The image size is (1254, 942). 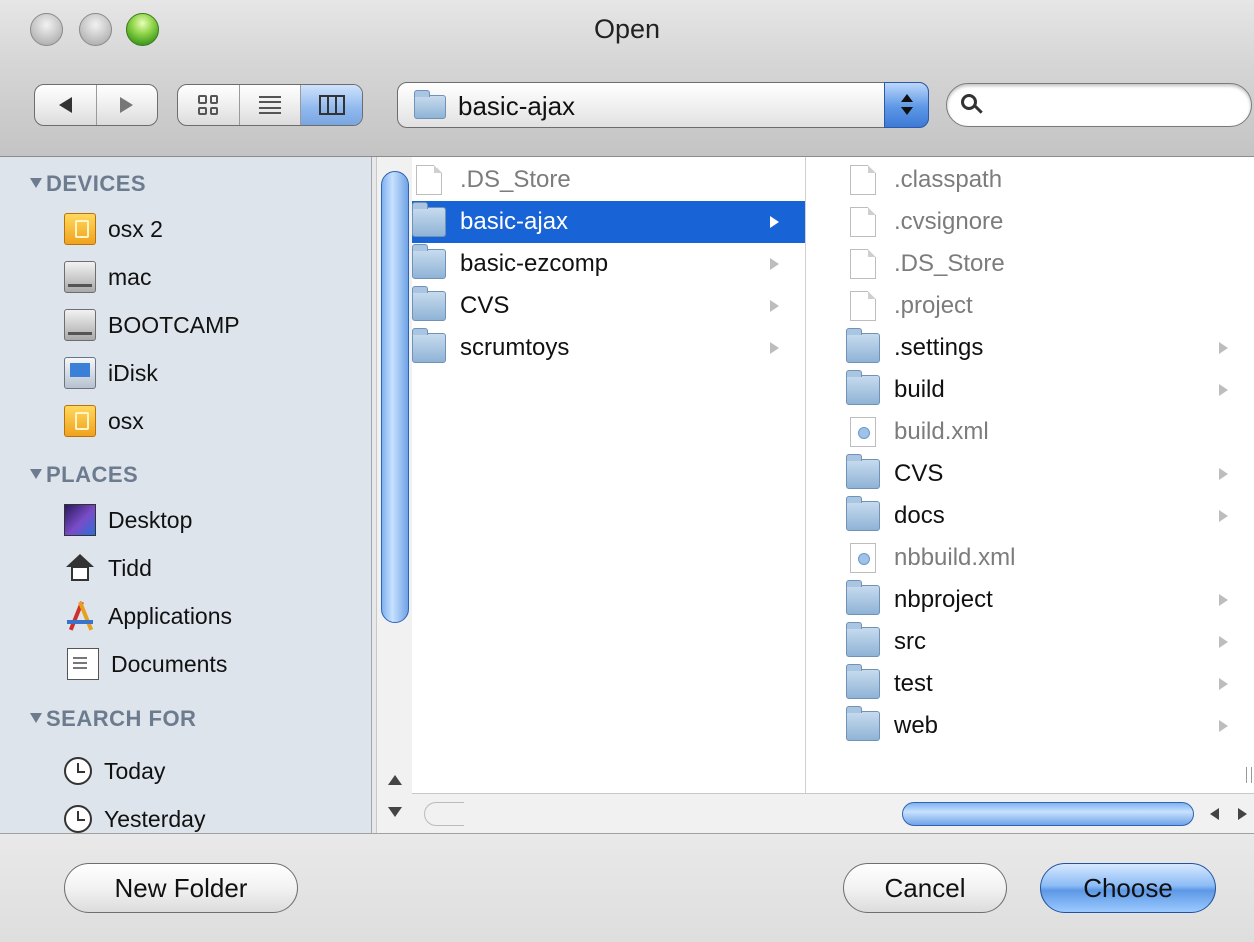 What do you see at coordinates (608, 348) in the screenshot?
I see `folder-row: scrumtoys` at bounding box center [608, 348].